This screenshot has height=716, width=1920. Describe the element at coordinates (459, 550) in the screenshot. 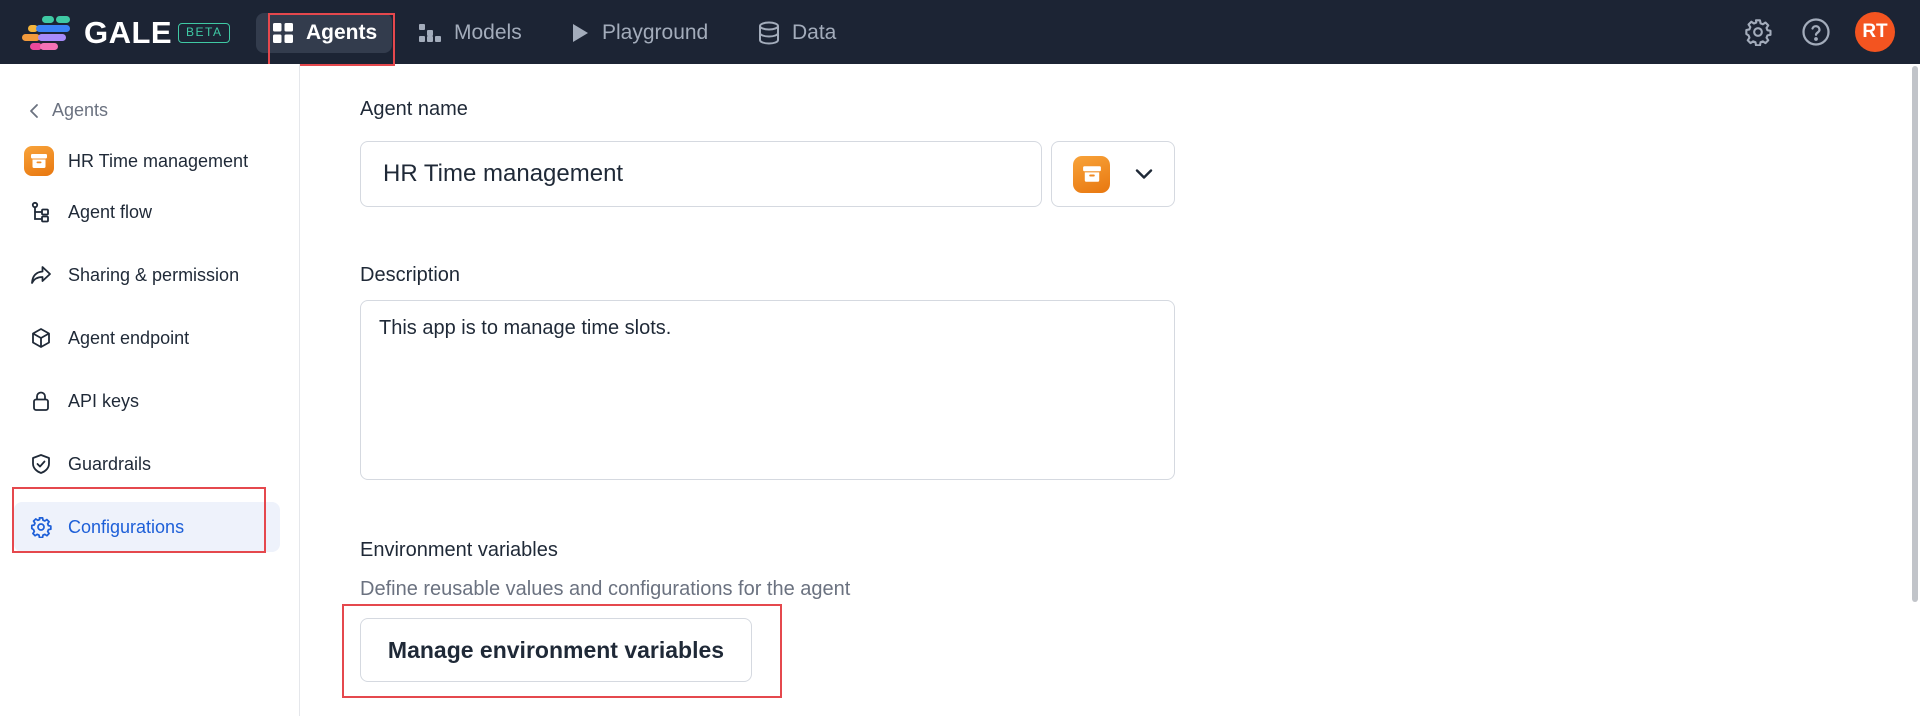

I see `environment-variables-label: Environment variables` at that location.